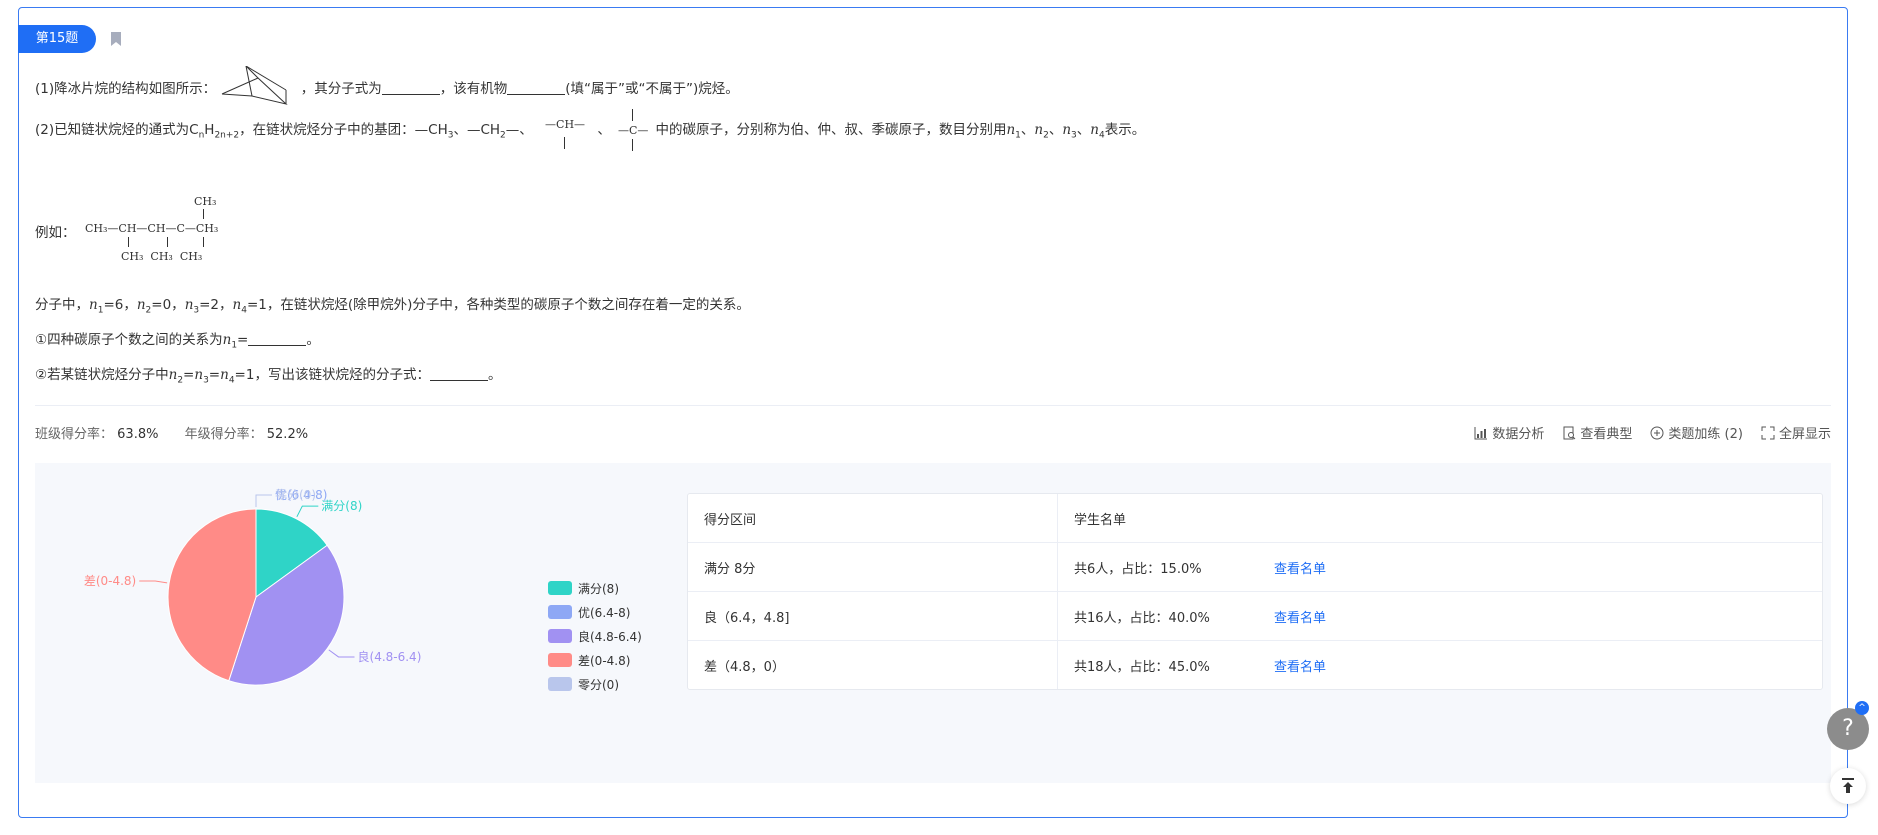  I want to click on student-count-cell: 共16人，占比：40.0%, so click(1142, 618).